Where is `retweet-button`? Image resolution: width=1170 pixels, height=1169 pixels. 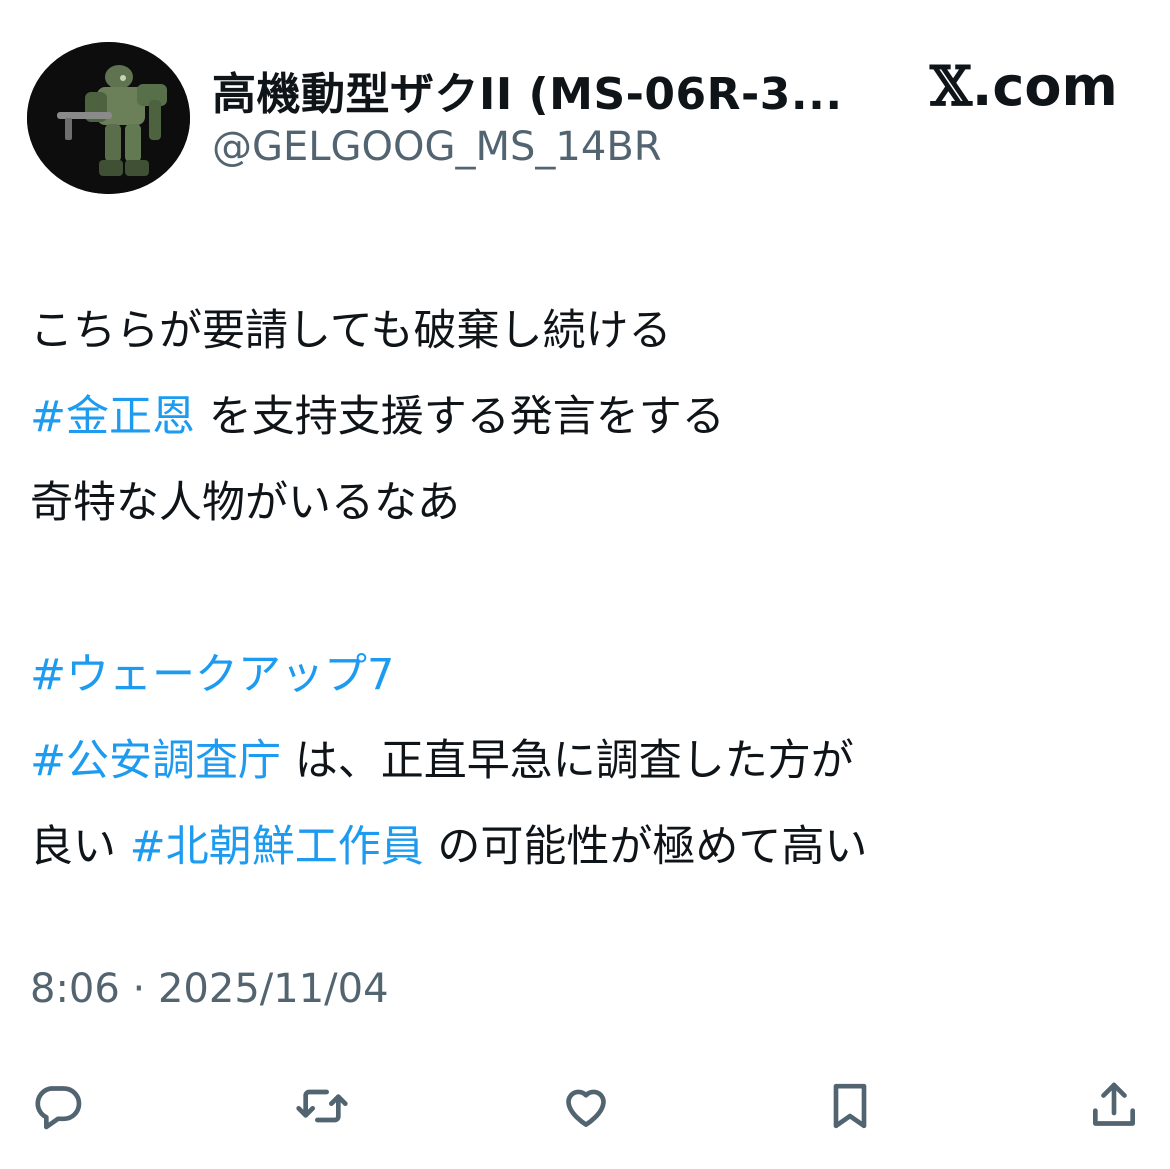
retweet-button is located at coordinates (322, 1106).